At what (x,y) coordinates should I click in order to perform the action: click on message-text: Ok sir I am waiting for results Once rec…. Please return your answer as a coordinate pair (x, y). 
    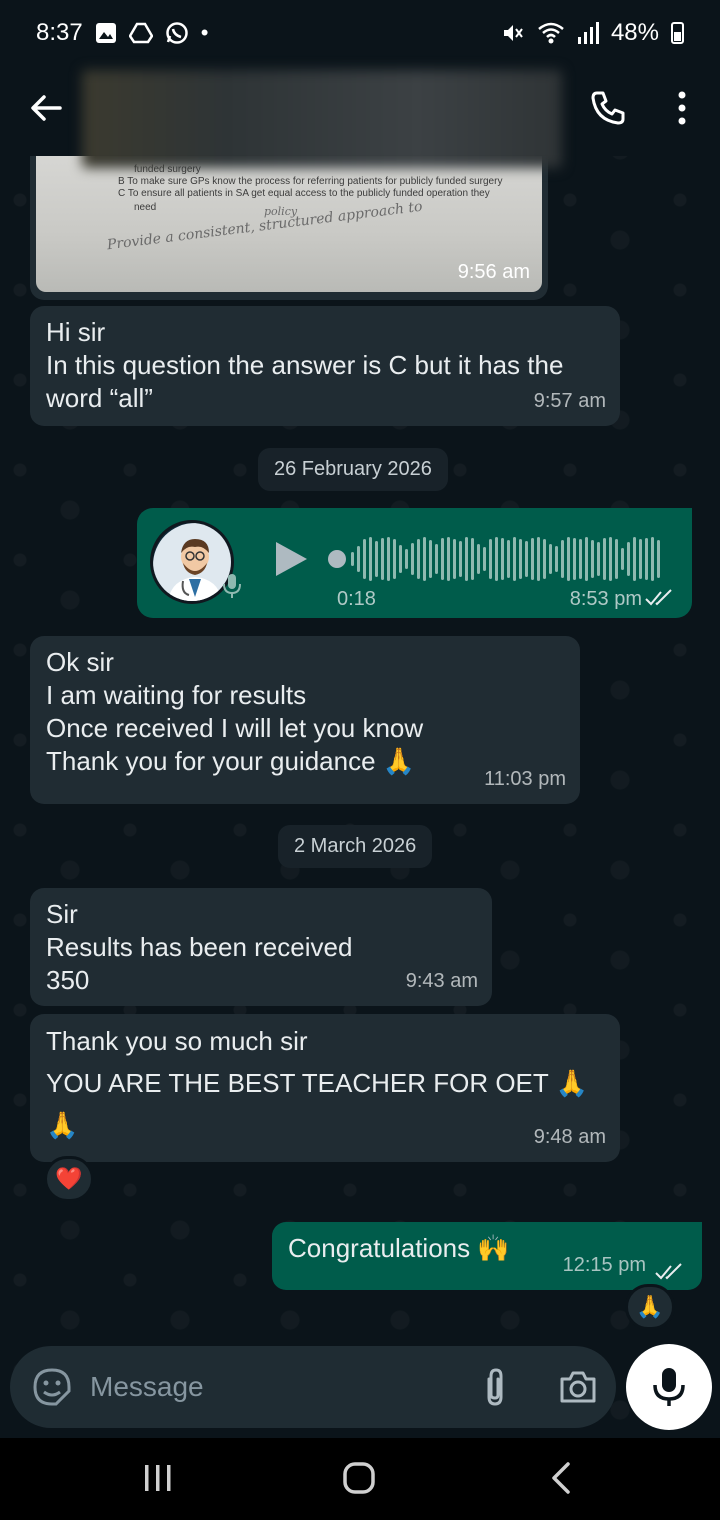
    Looking at the image, I should click on (235, 711).